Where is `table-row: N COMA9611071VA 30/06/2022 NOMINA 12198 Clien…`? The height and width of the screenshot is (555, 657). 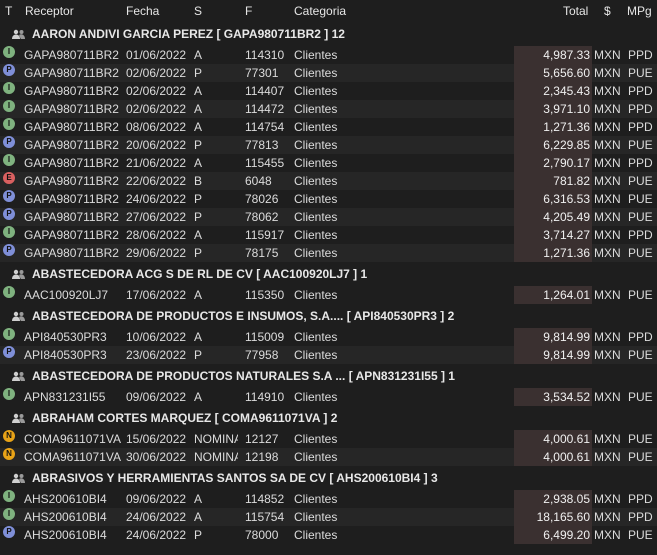
table-row: N COMA9611071VA 30/06/2022 NOMINA 12198 Clien… is located at coordinates (328, 457).